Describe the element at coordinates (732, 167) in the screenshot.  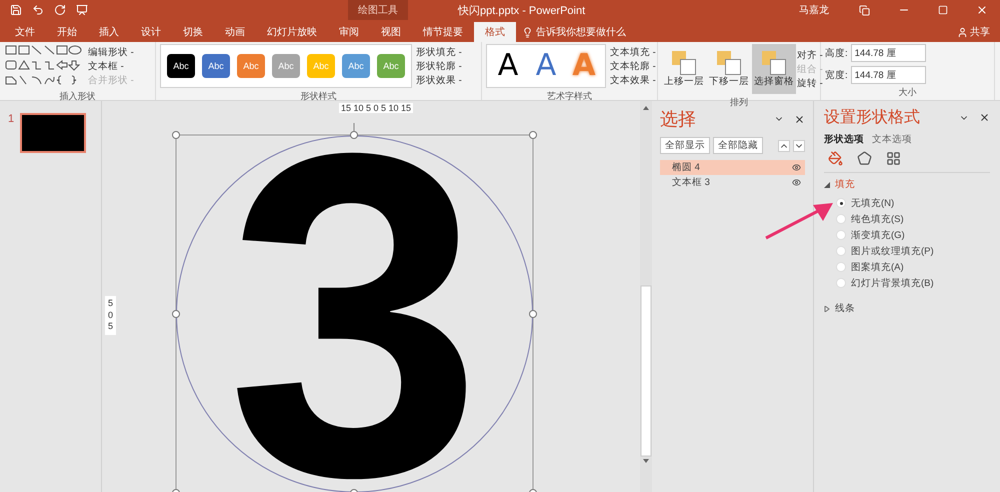
I see `selection-item: 椭圆 4` at that location.